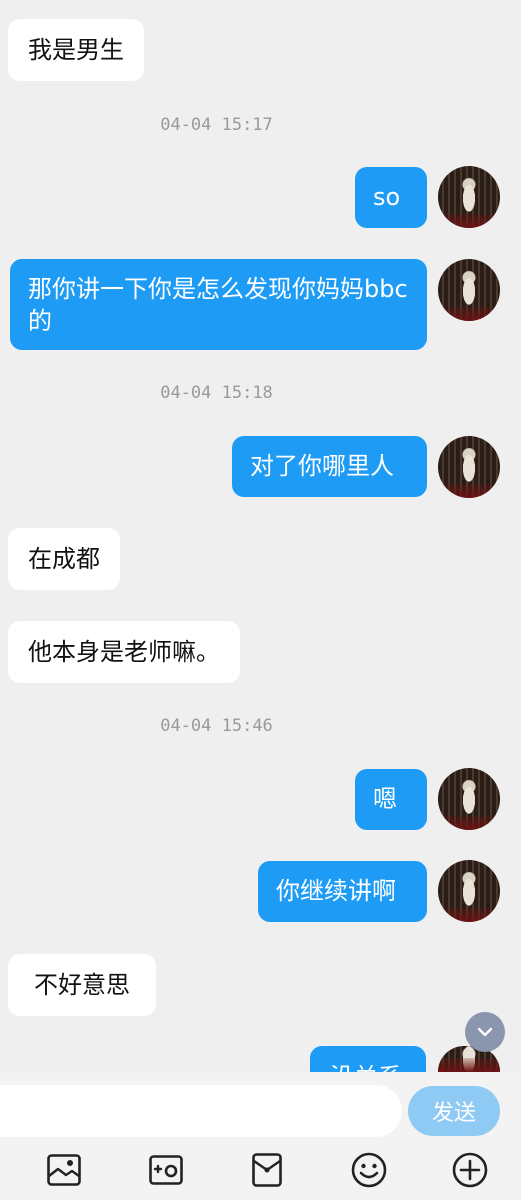 The width and height of the screenshot is (521, 1200). Describe the element at coordinates (366, 1066) in the screenshot. I see `message-text: 没关系` at that location.